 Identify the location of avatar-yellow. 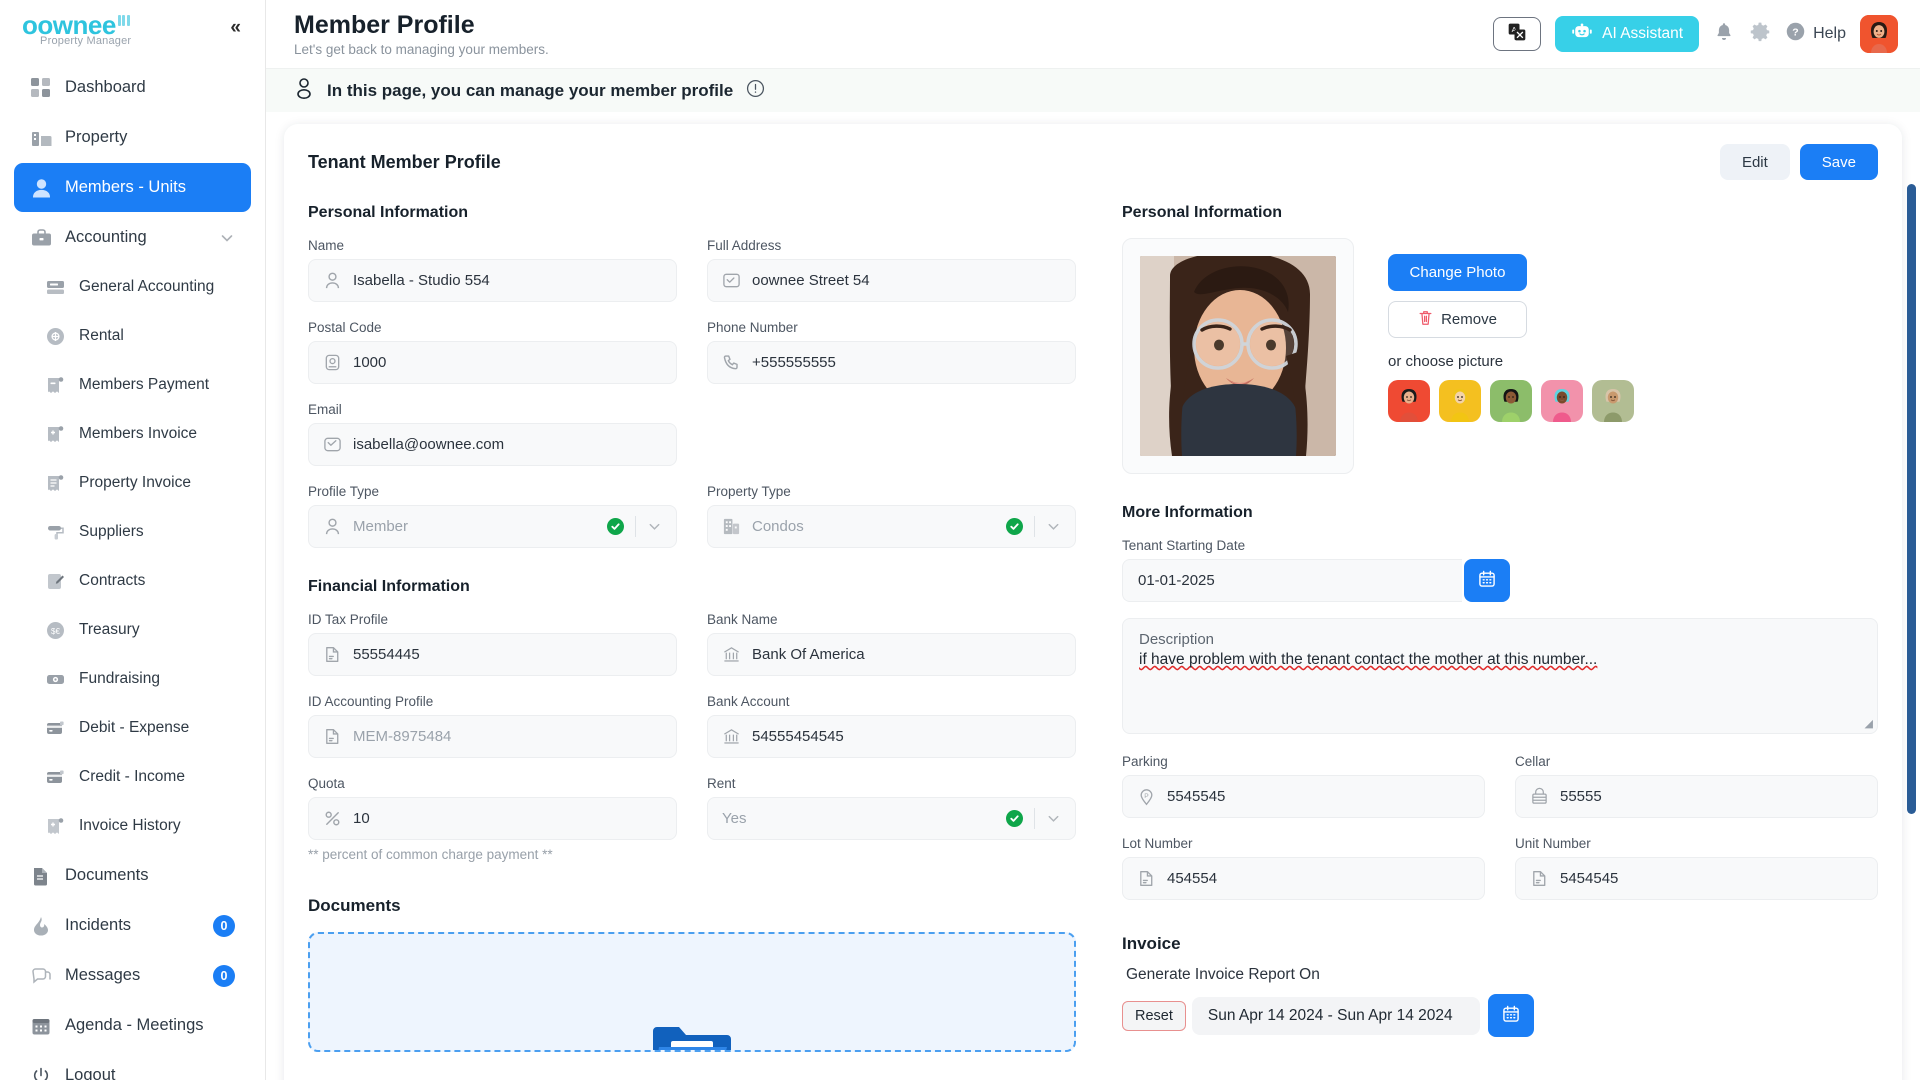
(1460, 401).